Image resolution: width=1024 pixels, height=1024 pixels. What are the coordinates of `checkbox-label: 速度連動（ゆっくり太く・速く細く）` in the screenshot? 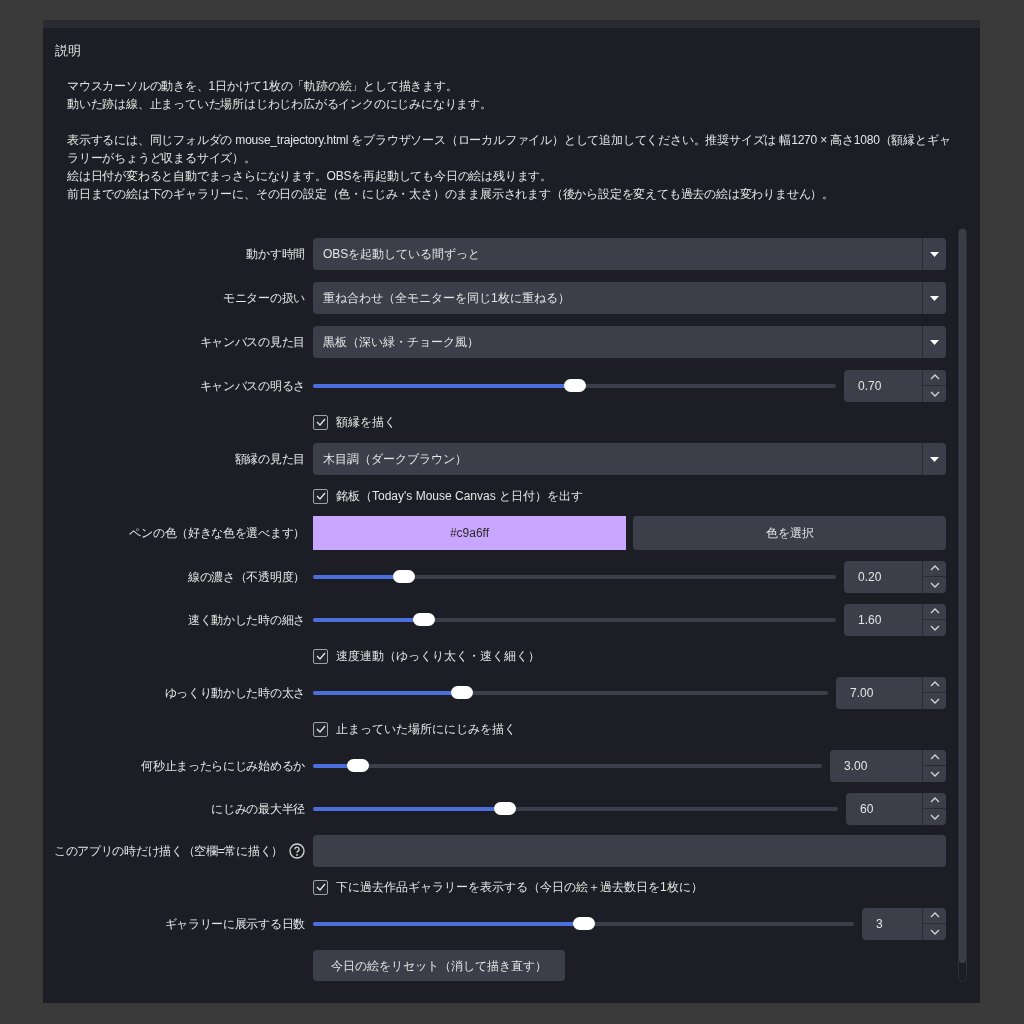 It's located at (438, 656).